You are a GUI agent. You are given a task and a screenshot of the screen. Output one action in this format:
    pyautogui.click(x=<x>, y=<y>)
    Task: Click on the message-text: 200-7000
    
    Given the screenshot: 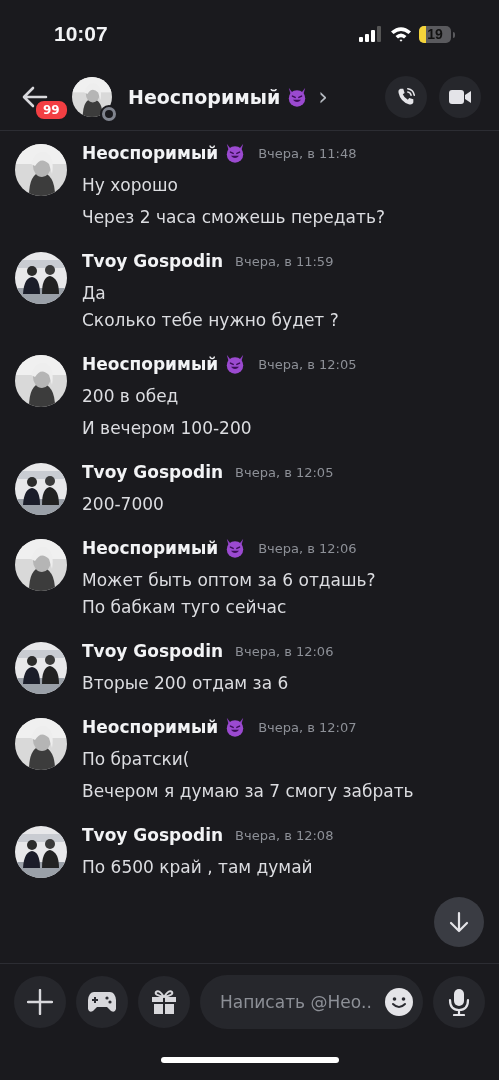 What is the action you would take?
    pyautogui.click(x=123, y=504)
    